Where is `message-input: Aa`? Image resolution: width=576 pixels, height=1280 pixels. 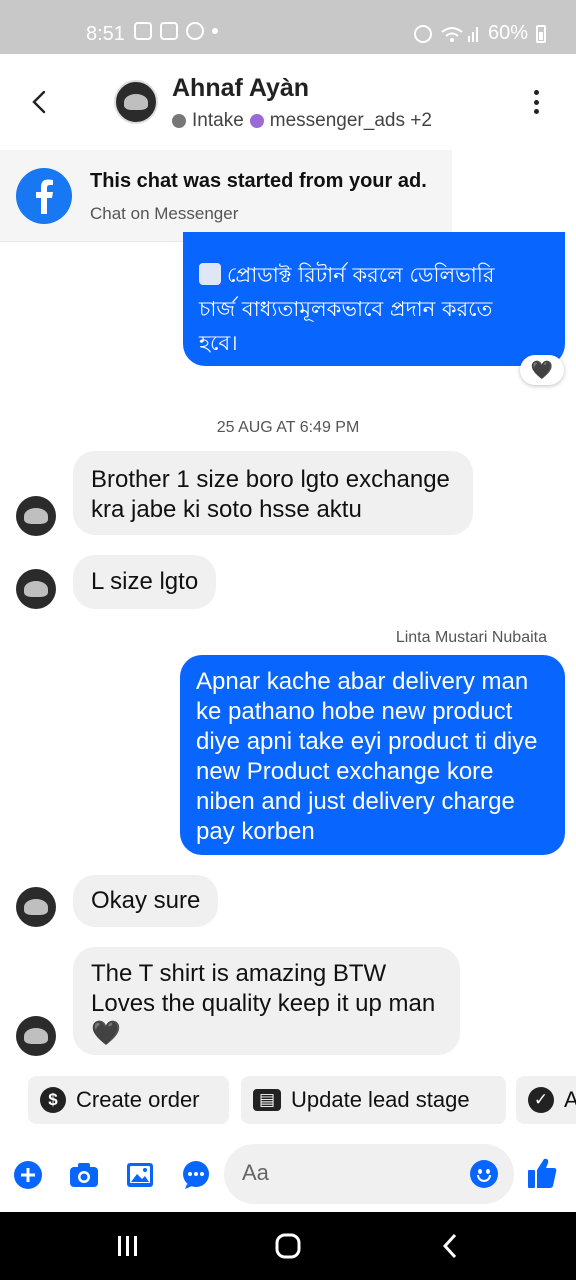 message-input: Aa is located at coordinates (369, 1174).